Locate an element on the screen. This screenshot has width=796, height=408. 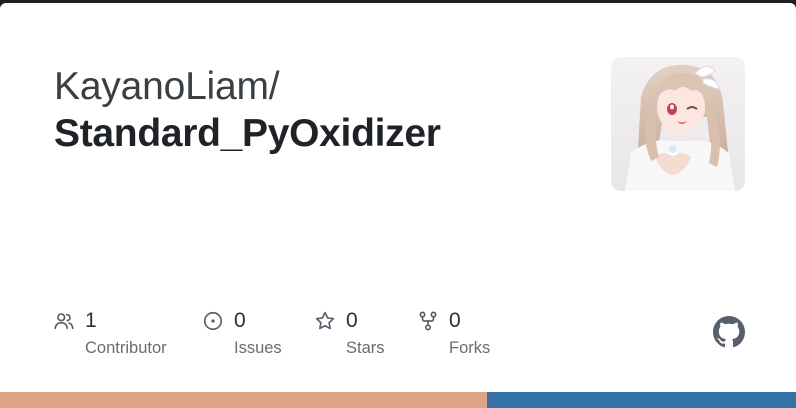
contributors-label: Contributor is located at coordinates (126, 348).